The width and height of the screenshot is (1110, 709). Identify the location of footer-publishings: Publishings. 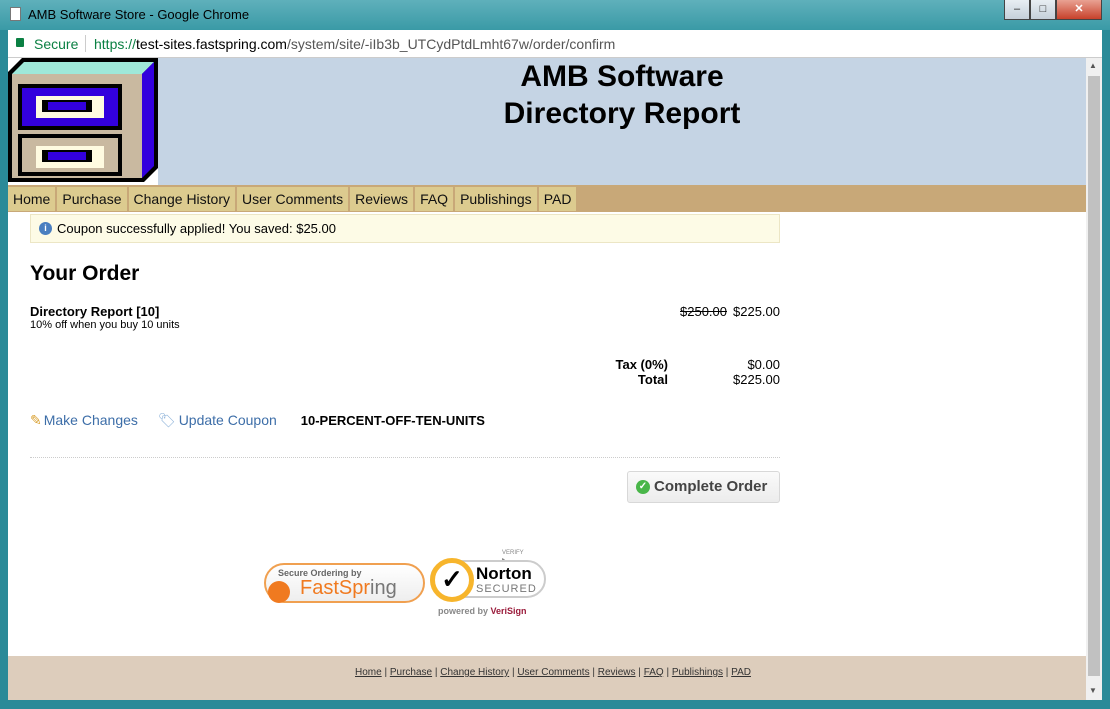
(697, 672).